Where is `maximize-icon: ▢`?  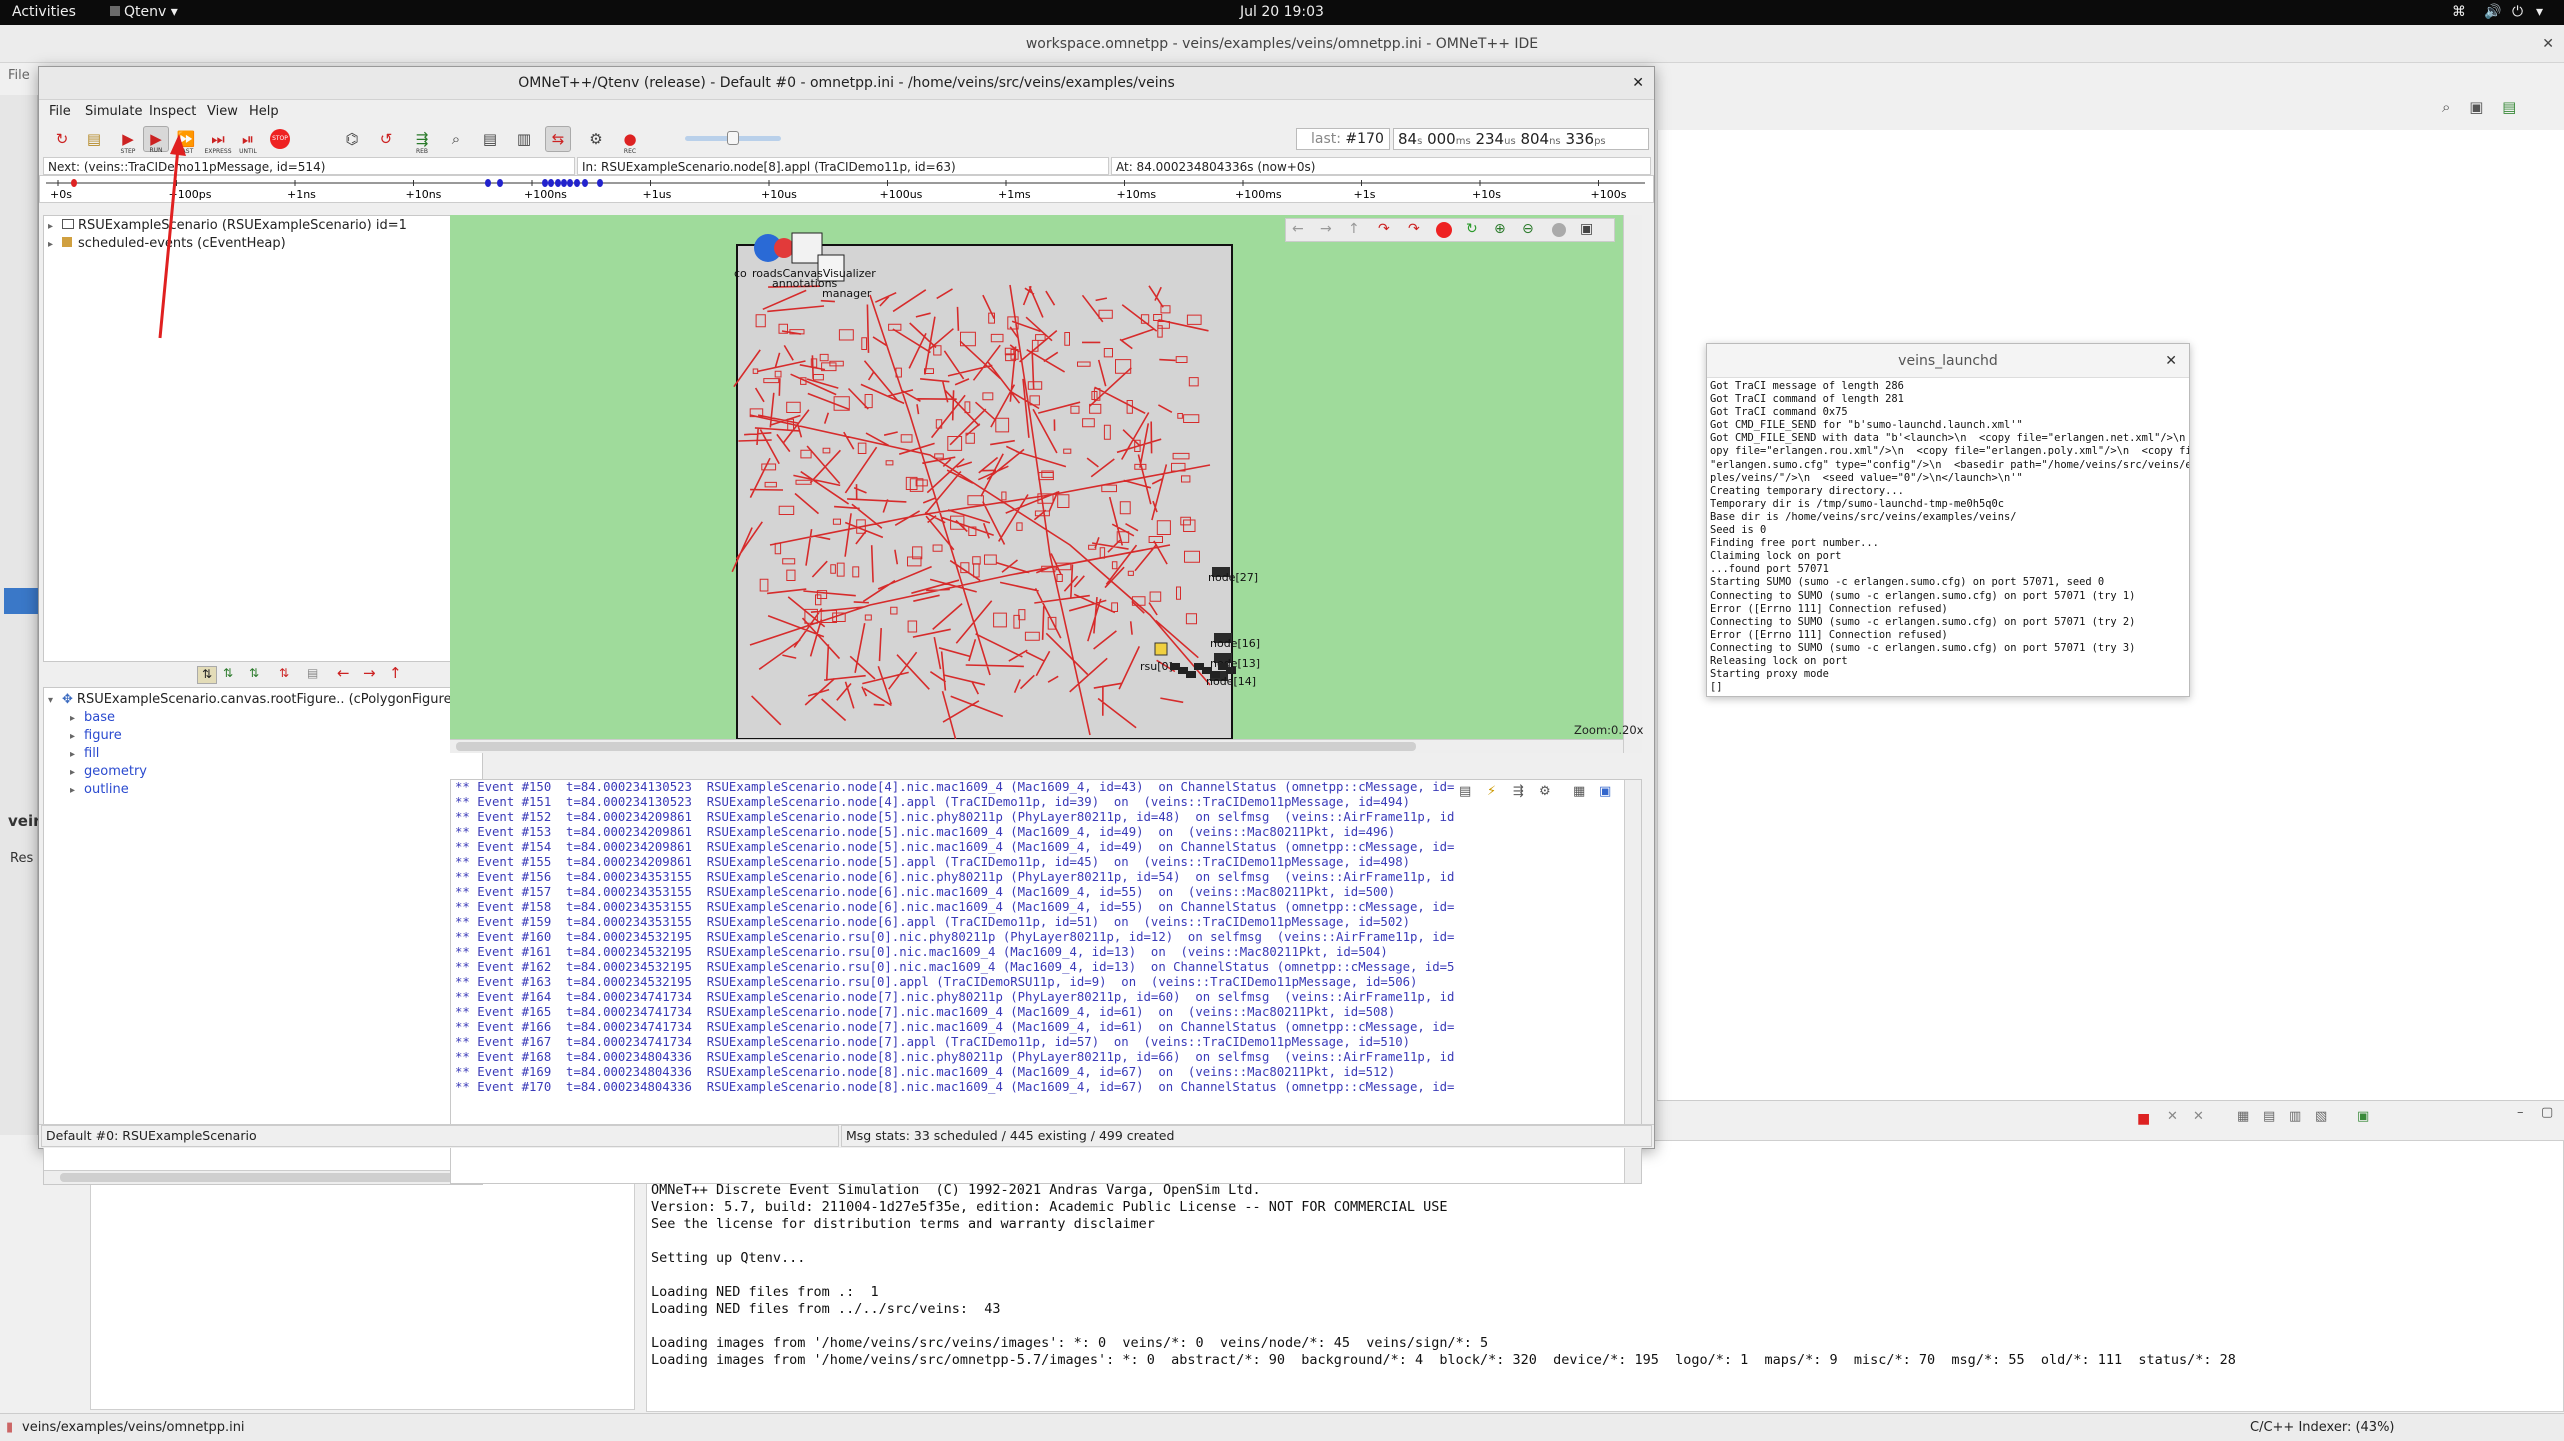
maximize-icon: ▢ is located at coordinates (2547, 1112).